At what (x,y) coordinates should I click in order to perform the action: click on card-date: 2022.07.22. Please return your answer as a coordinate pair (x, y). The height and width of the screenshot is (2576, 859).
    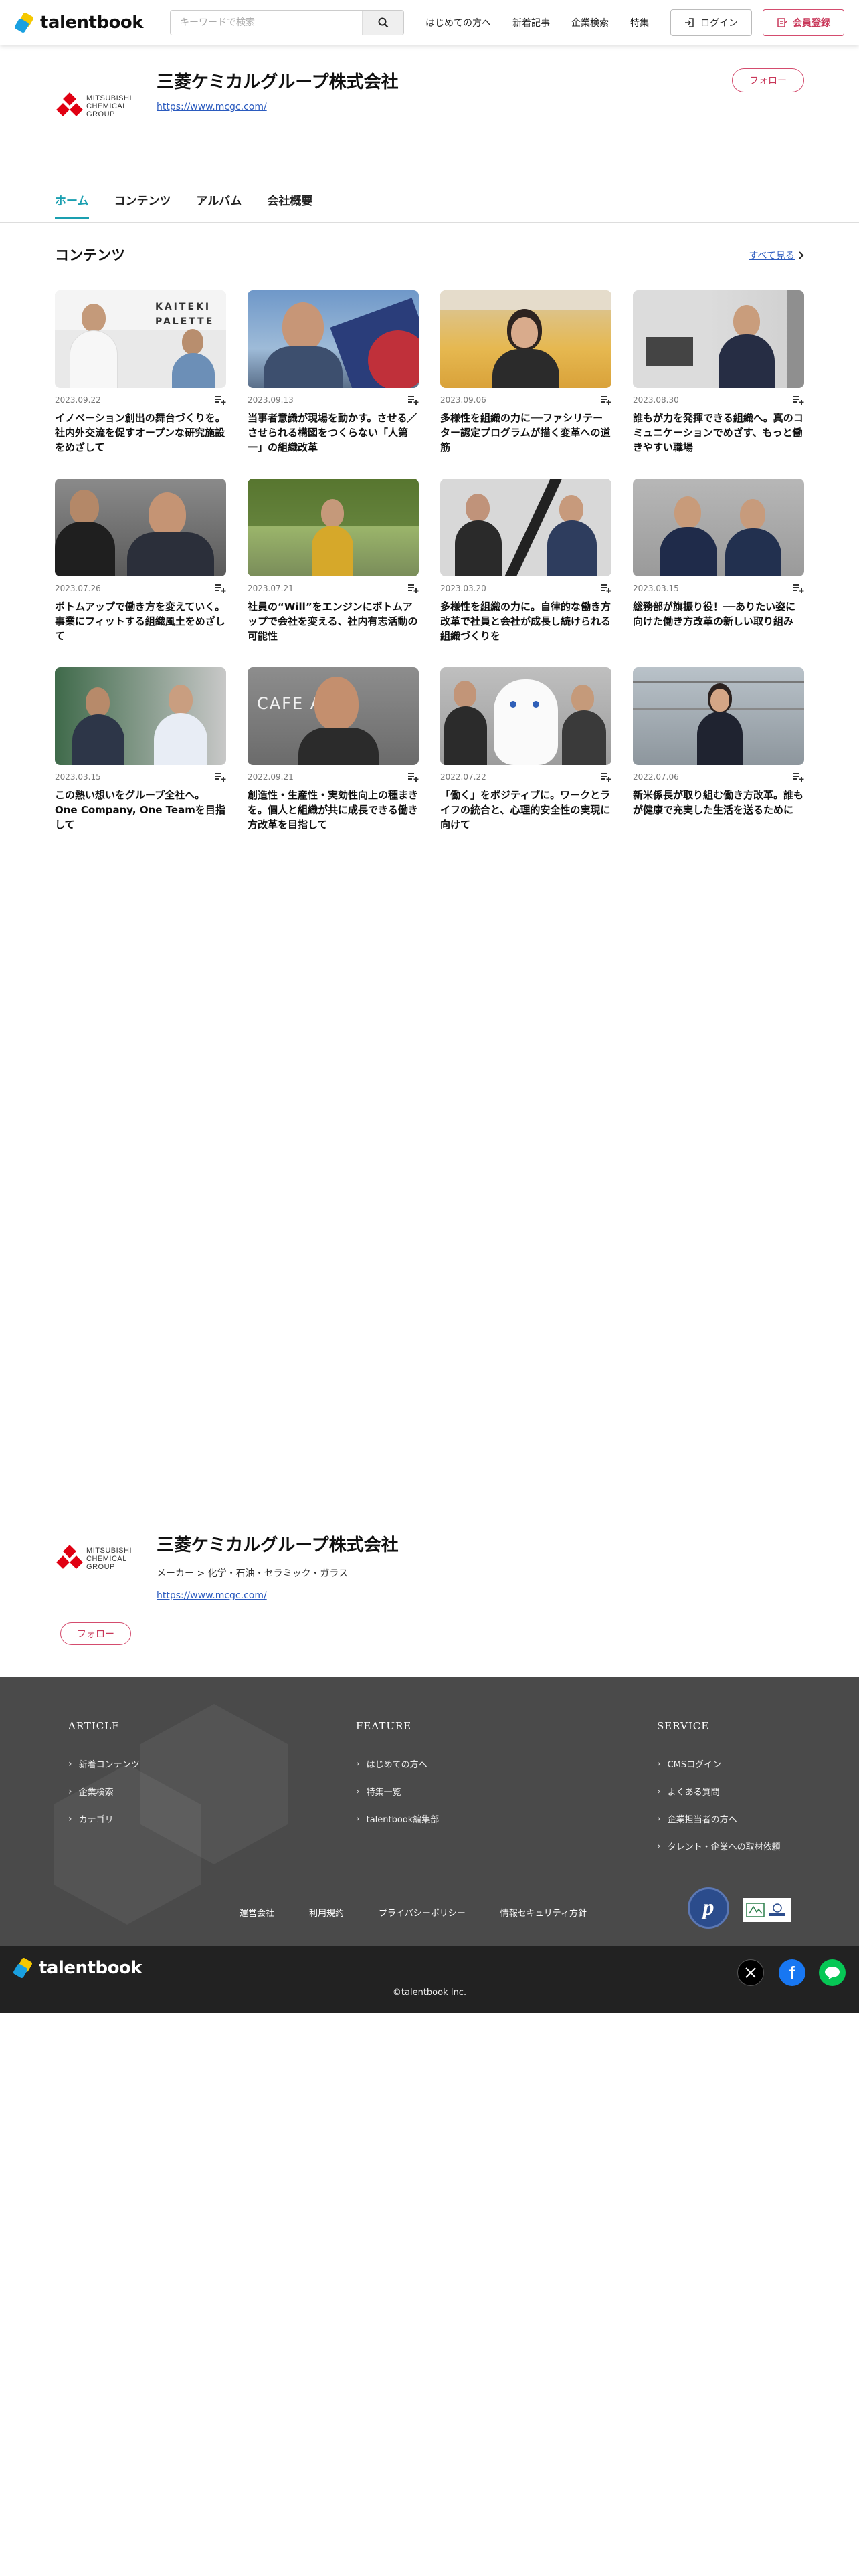
    Looking at the image, I should click on (463, 777).